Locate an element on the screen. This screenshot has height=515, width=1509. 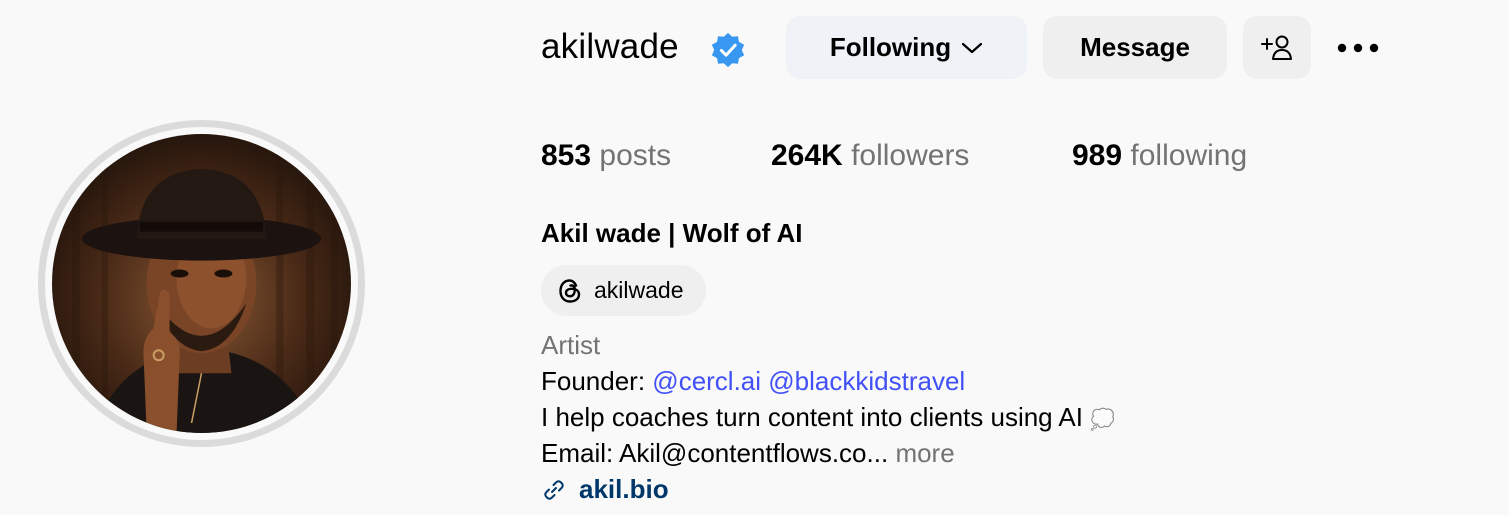
add-user-button is located at coordinates (1277, 47).